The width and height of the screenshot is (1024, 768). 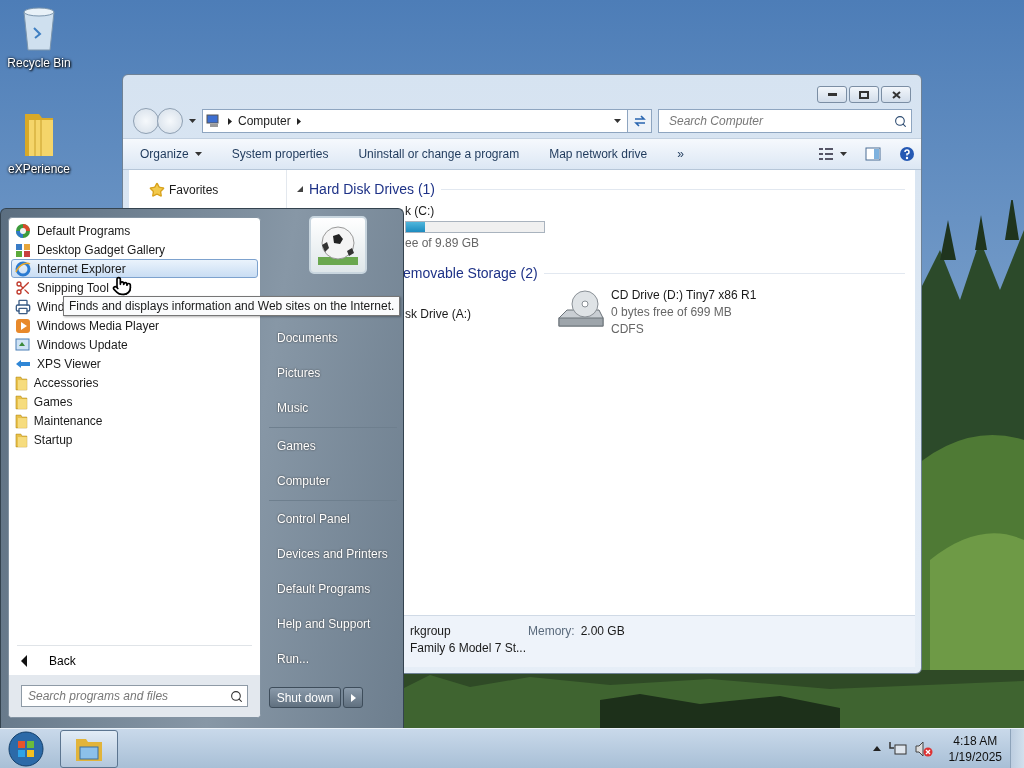 I want to click on detail-label: Memory:, so click(x=551, y=631).